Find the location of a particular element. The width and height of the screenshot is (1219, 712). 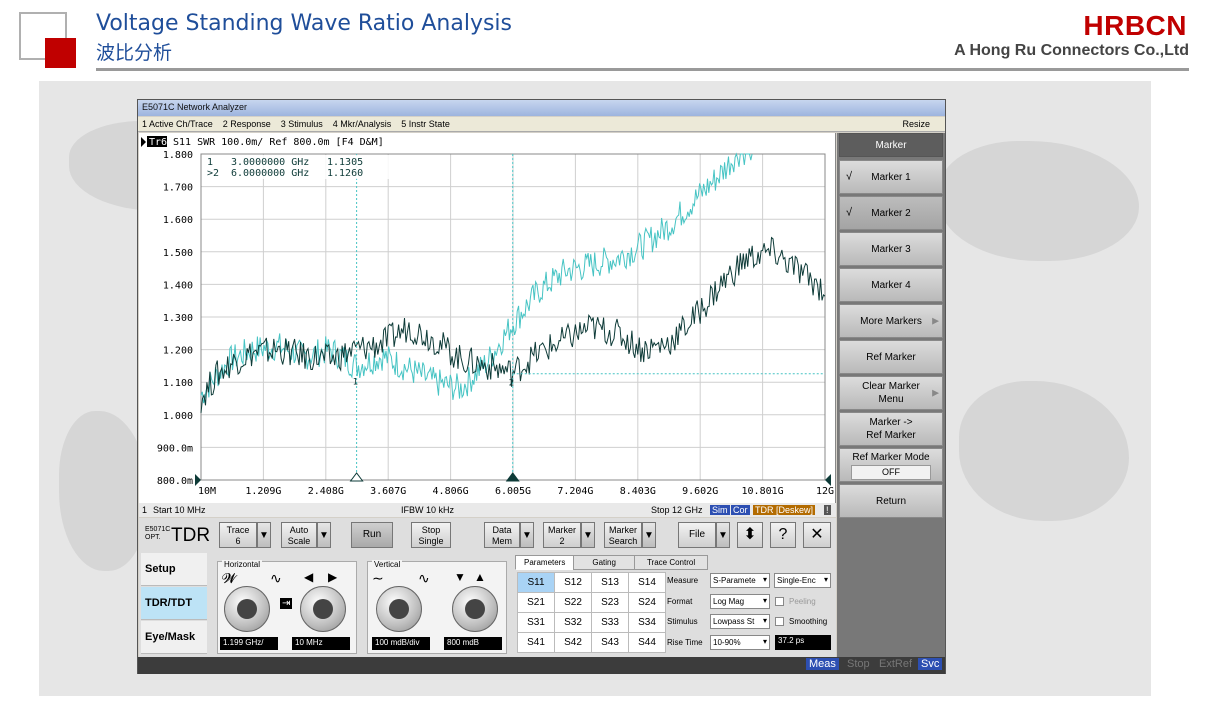

up-arrow-icon: ▲ is located at coordinates (480, 577).